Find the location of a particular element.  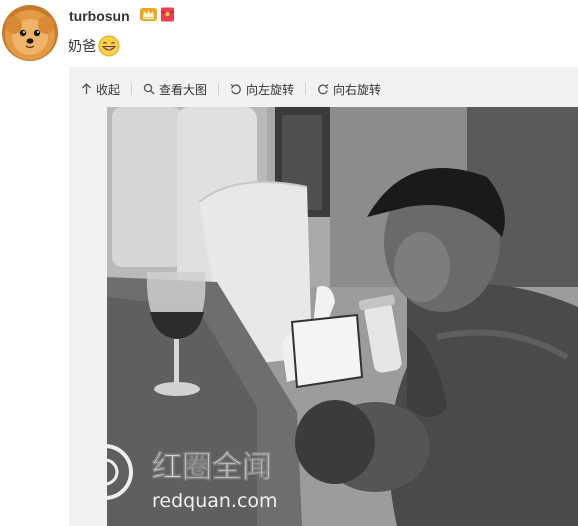

view-large-button: 查看大图 is located at coordinates (175, 89).